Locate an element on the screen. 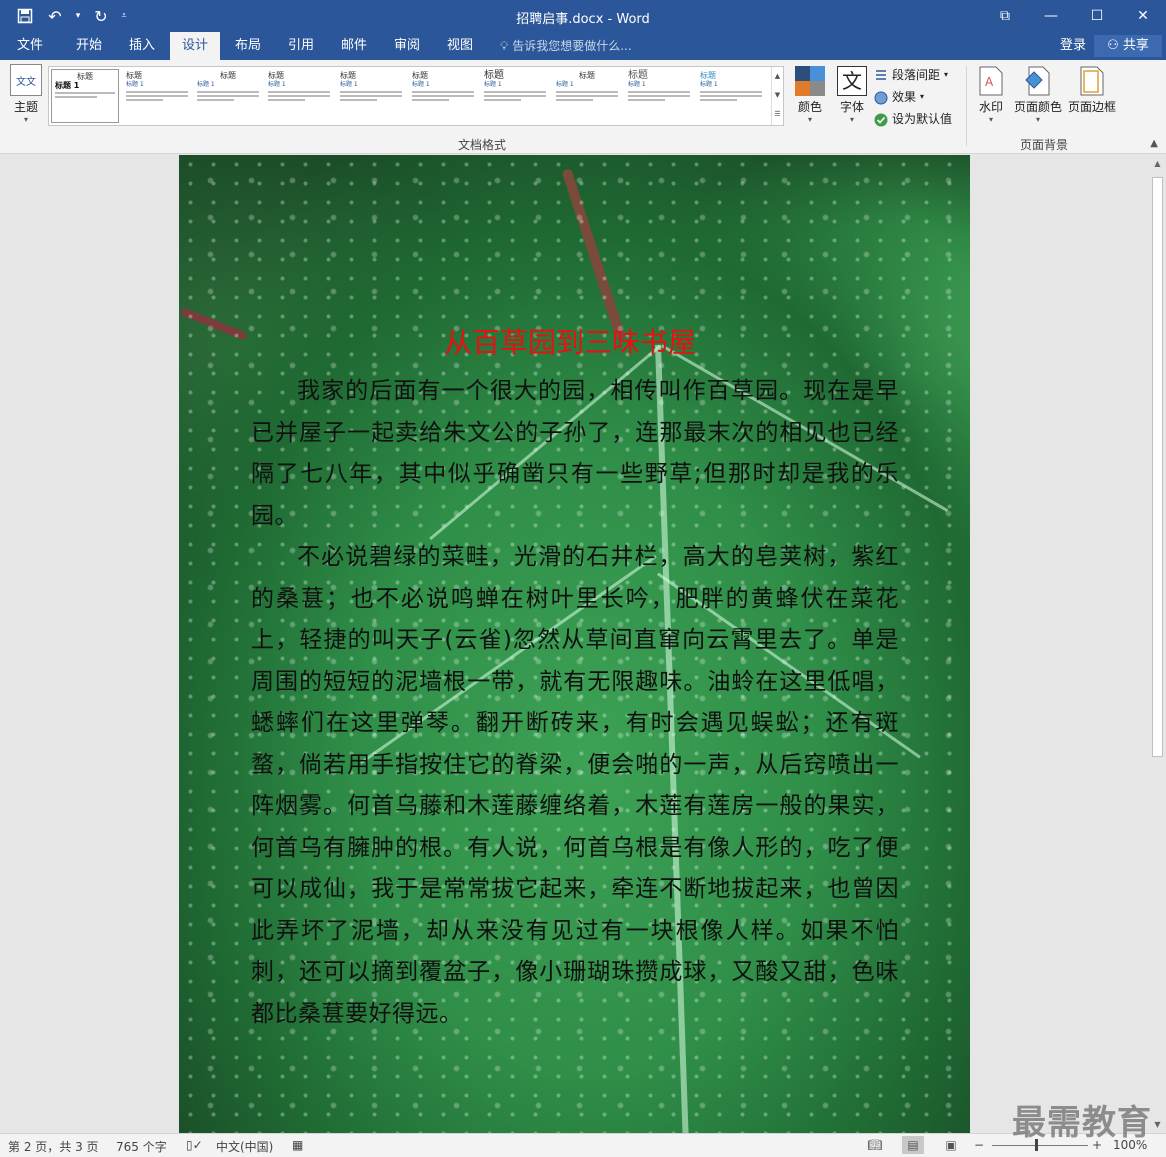 This screenshot has width=1166, height=1157. vertical-scrollbar: ▲ ▼ is located at coordinates (1157, 644).